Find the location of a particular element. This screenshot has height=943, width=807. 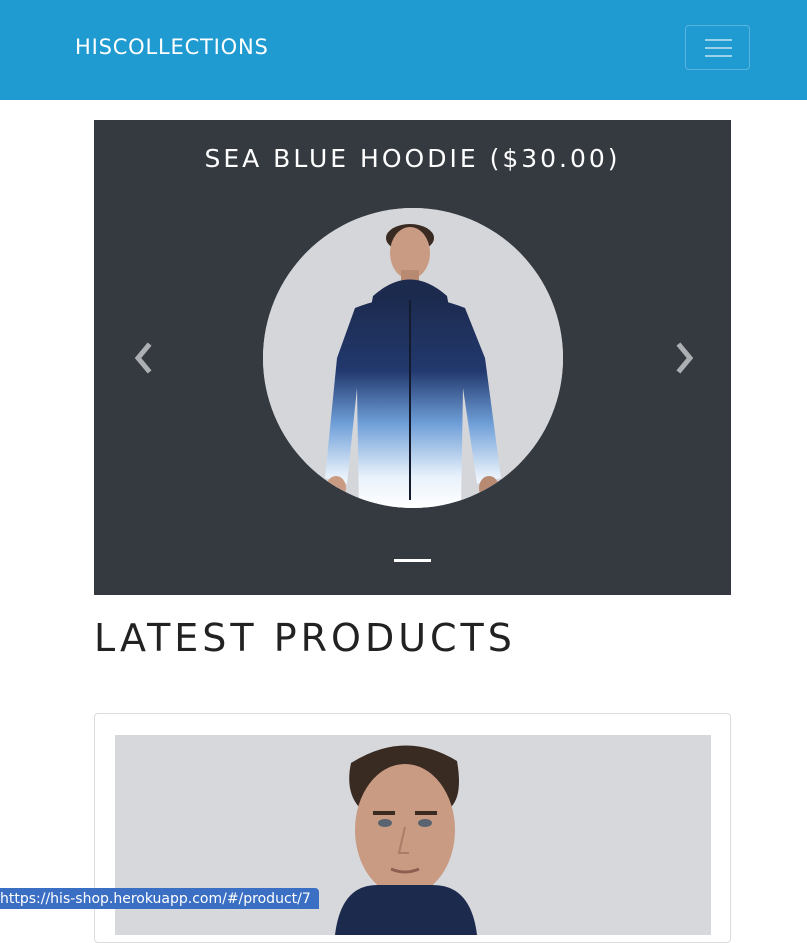

hamburger-menu-icon is located at coordinates (718, 48).